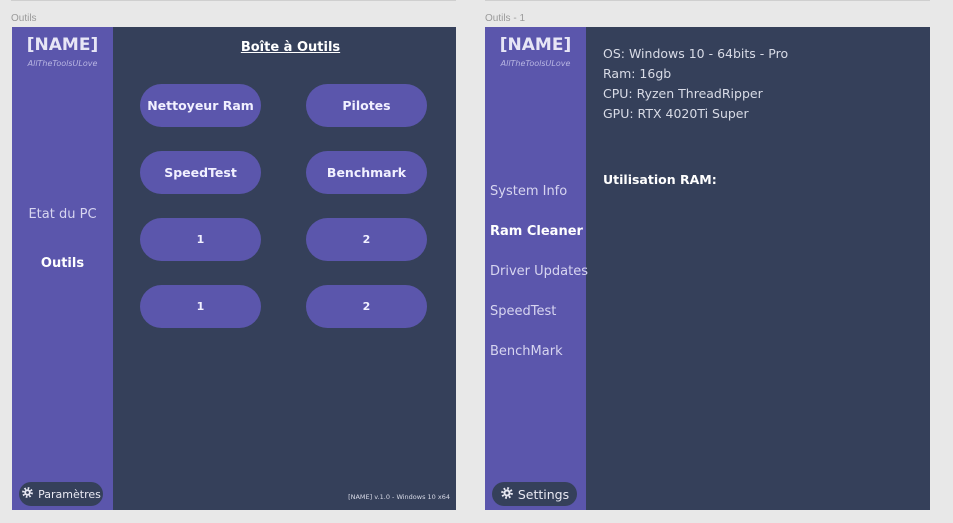 The width and height of the screenshot is (953, 523). I want to click on frame-label-outils-1: Outils - 1, so click(505, 18).